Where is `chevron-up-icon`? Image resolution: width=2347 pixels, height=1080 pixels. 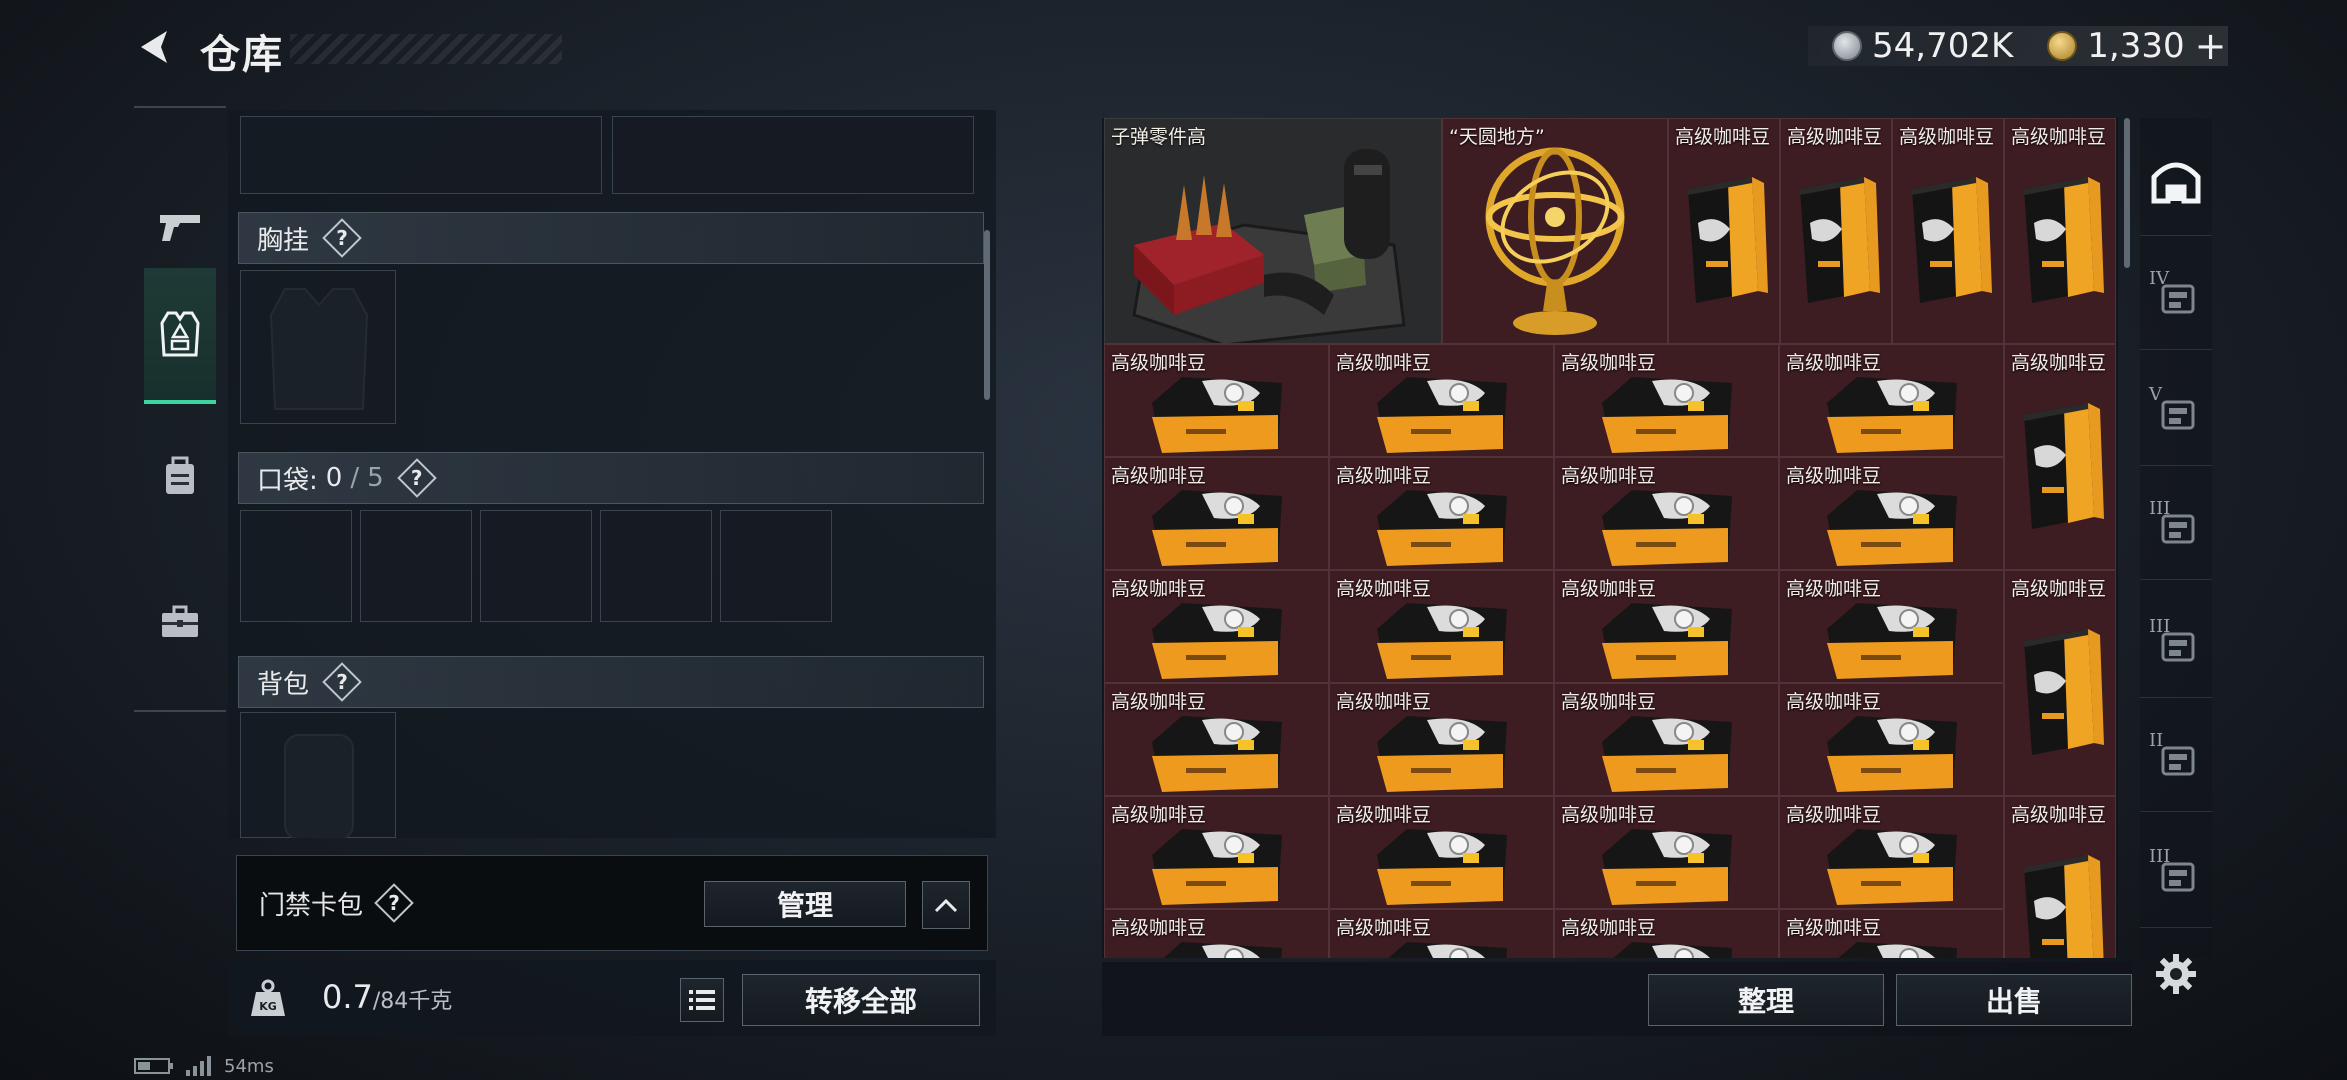
chevron-up-icon is located at coordinates (946, 905).